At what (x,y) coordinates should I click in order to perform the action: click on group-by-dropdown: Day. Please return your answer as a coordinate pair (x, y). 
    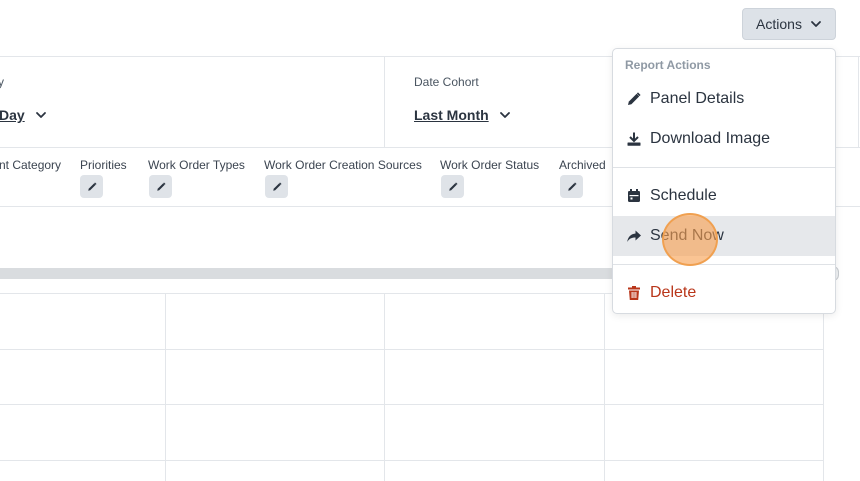
    Looking at the image, I should click on (23, 115).